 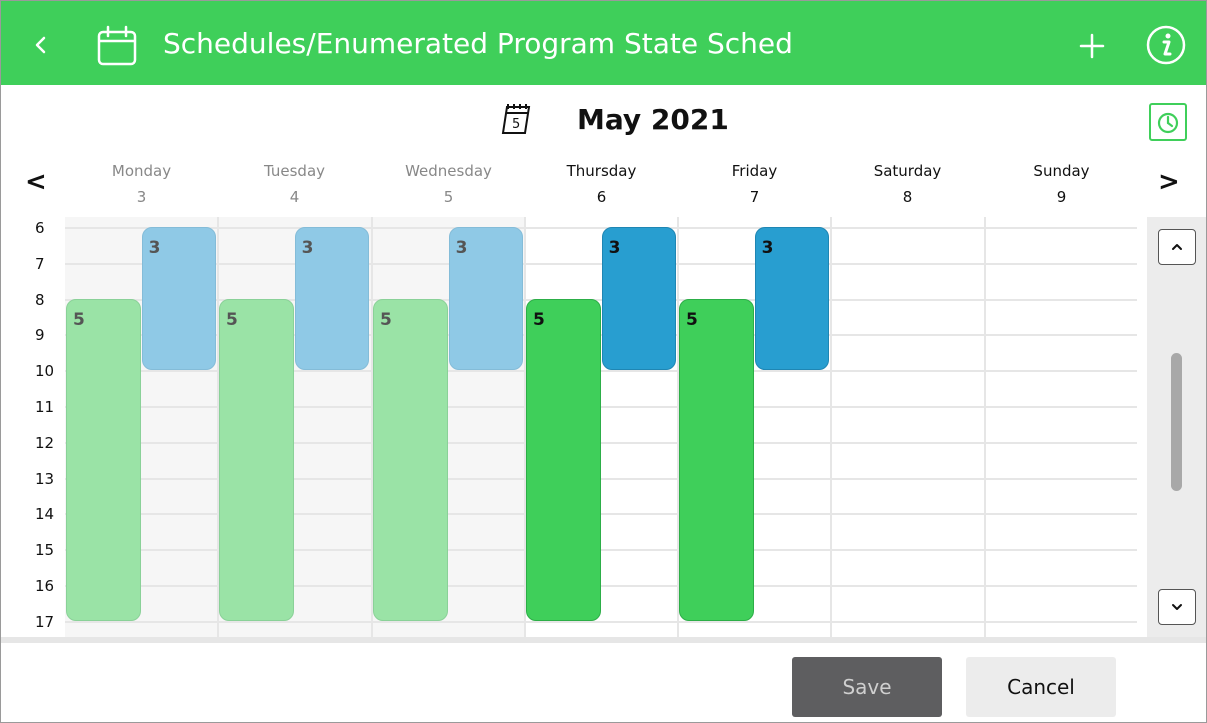 What do you see at coordinates (1169, 182) in the screenshot?
I see `next-week-button: >` at bounding box center [1169, 182].